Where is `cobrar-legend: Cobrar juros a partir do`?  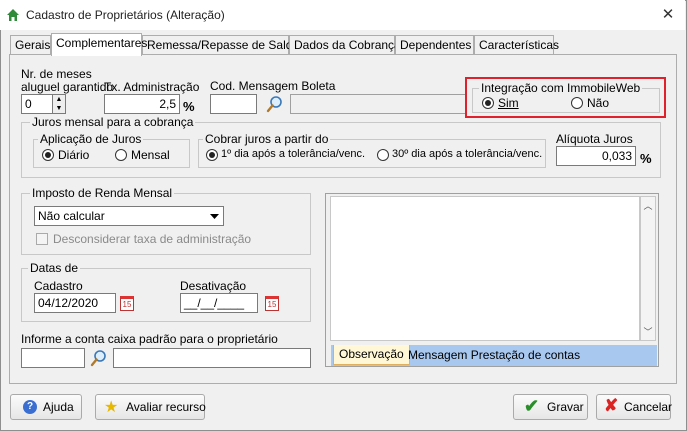 cobrar-legend: Cobrar juros a partir do is located at coordinates (267, 139).